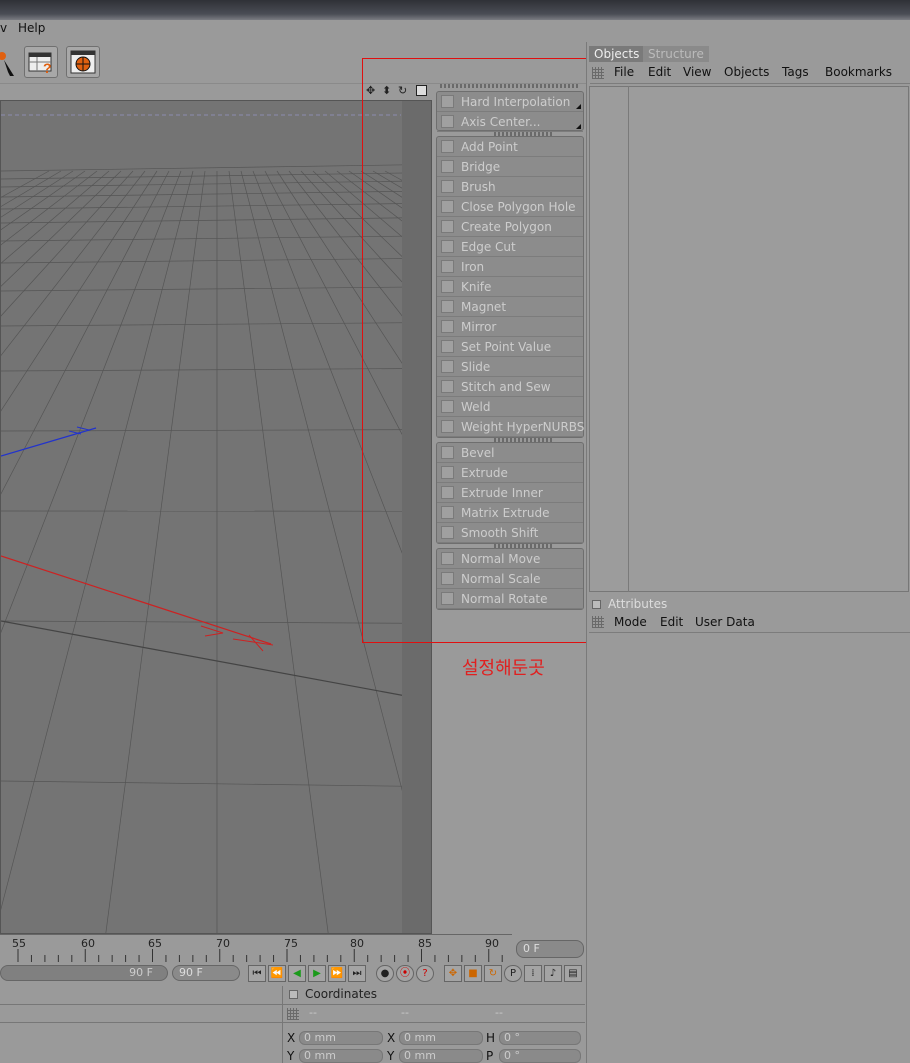 This screenshot has width=910, height=1063. What do you see at coordinates (425, 973) in the screenshot?
I see `auto-key-icon: ?` at bounding box center [425, 973].